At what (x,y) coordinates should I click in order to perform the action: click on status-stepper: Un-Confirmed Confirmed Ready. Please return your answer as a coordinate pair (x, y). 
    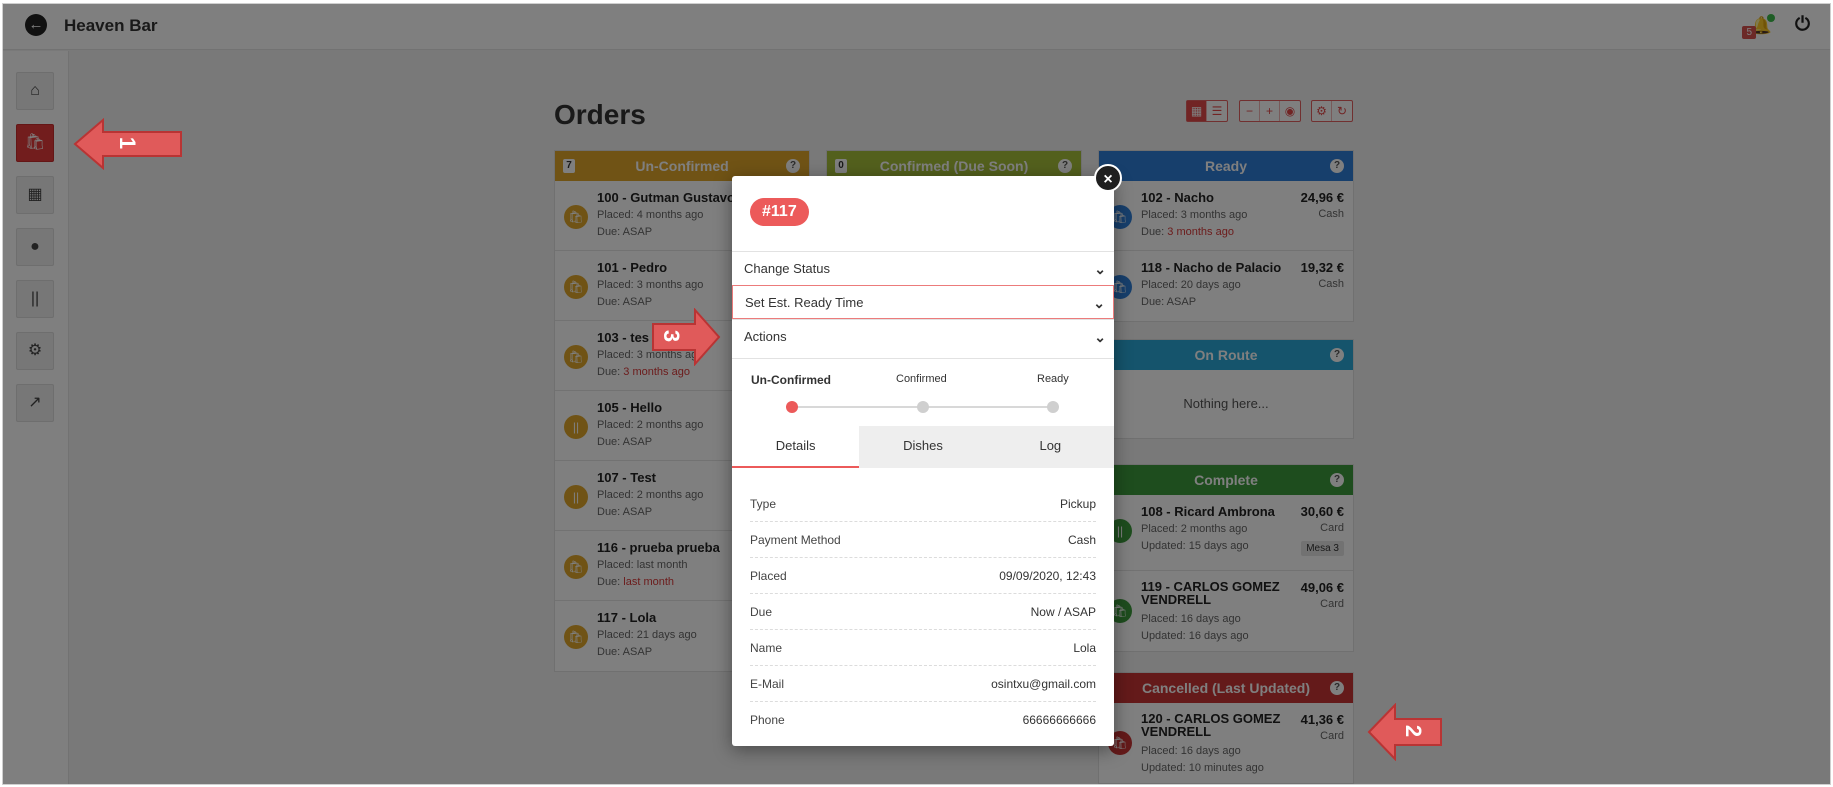
    Looking at the image, I should click on (923, 396).